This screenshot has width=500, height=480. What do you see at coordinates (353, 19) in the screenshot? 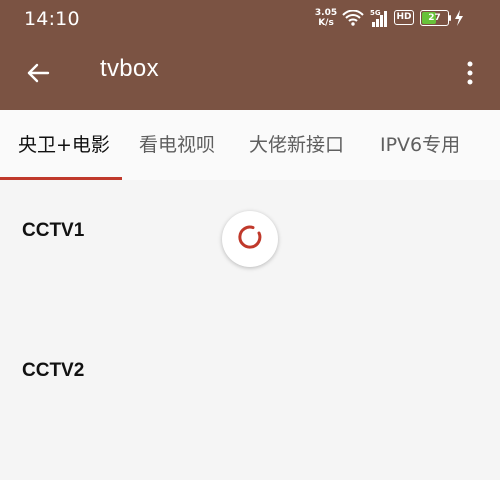
I see `wifi-icon` at bounding box center [353, 19].